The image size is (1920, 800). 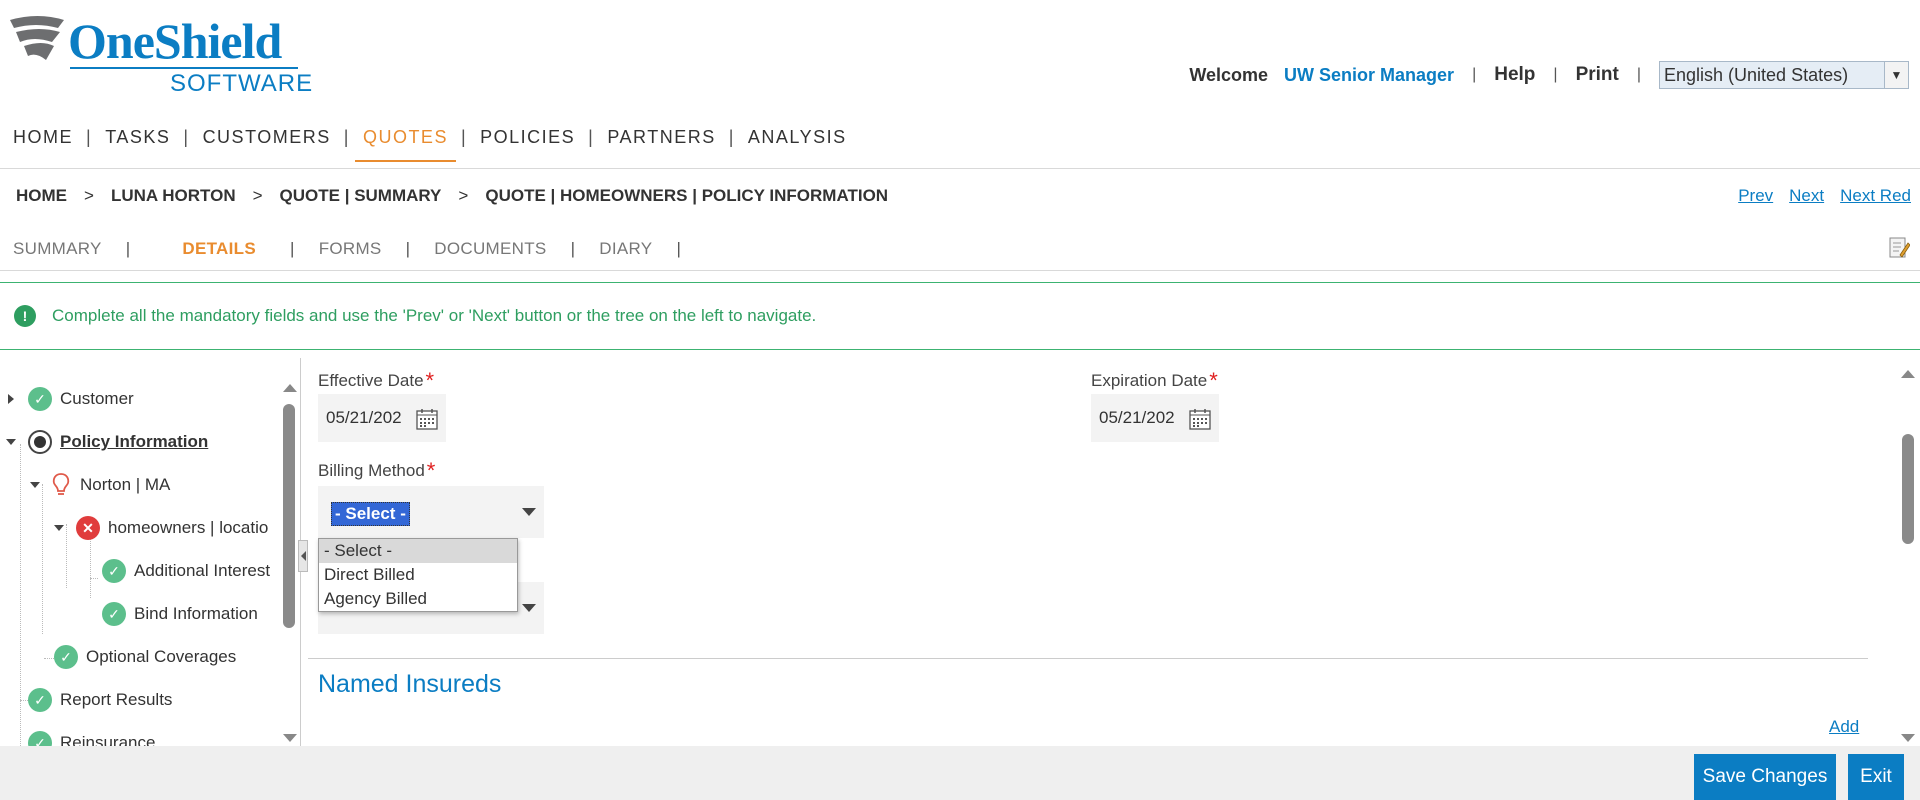 I want to click on nav-partners: PARTNERS, so click(x=661, y=142).